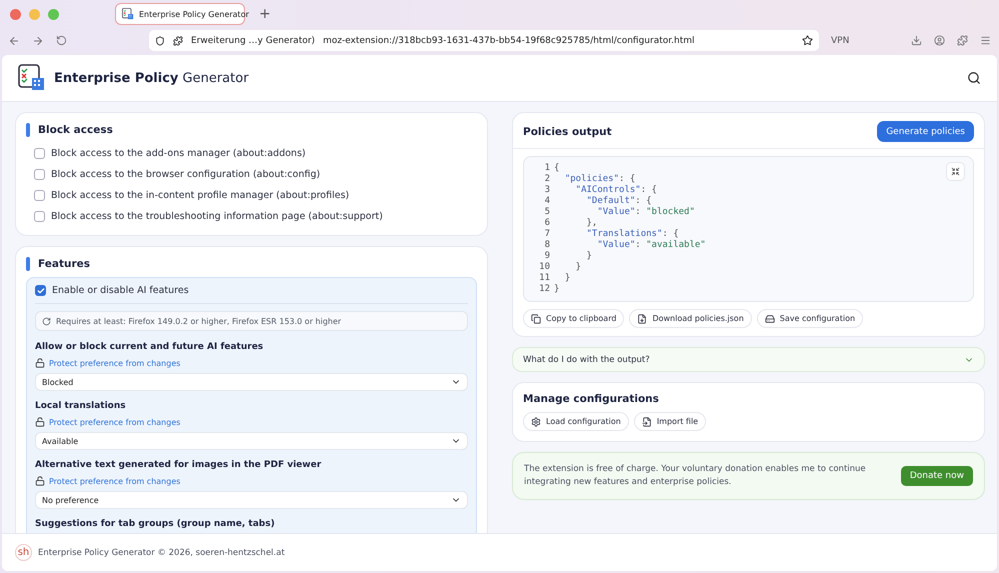  What do you see at coordinates (547, 256) in the screenshot?
I see `line-number: 9` at bounding box center [547, 256].